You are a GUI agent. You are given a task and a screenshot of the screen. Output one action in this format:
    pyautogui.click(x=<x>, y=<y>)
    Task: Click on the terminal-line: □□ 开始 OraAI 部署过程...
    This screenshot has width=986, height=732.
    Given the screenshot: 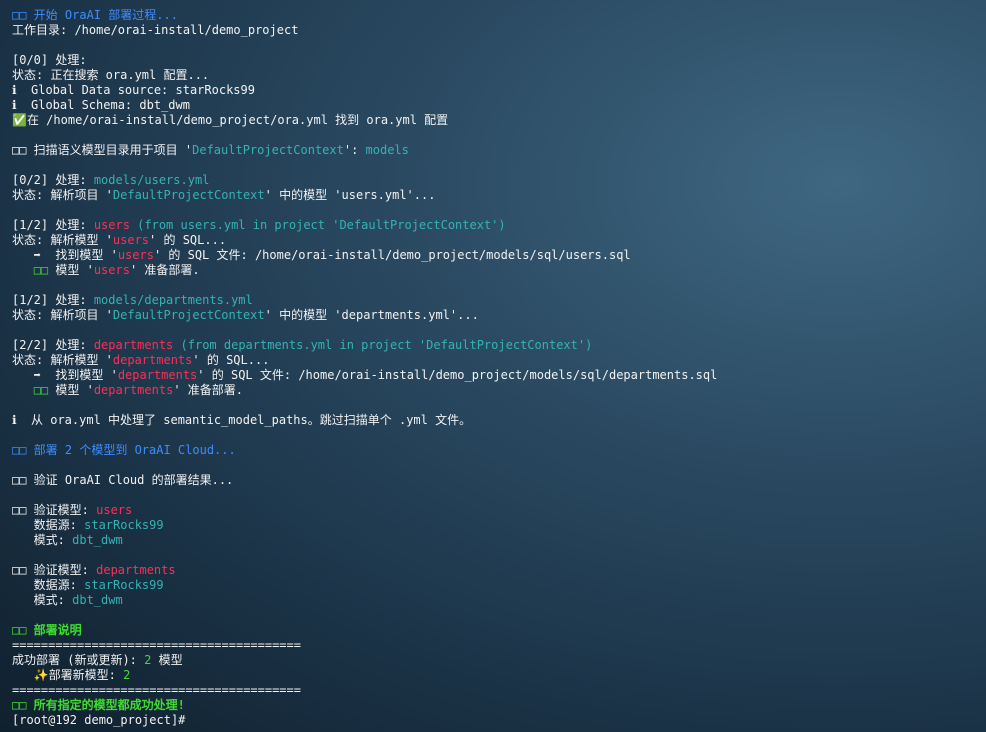 What is the action you would take?
    pyautogui.click(x=499, y=15)
    